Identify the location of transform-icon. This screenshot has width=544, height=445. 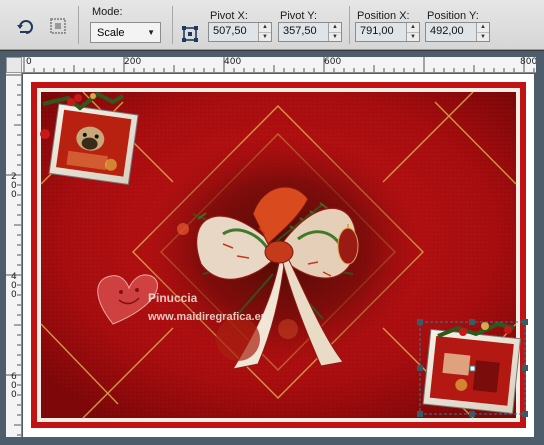
(58, 26).